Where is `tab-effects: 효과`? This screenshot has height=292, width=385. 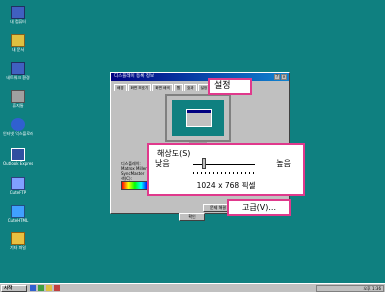 tab-effects: 효과 is located at coordinates (190, 87).